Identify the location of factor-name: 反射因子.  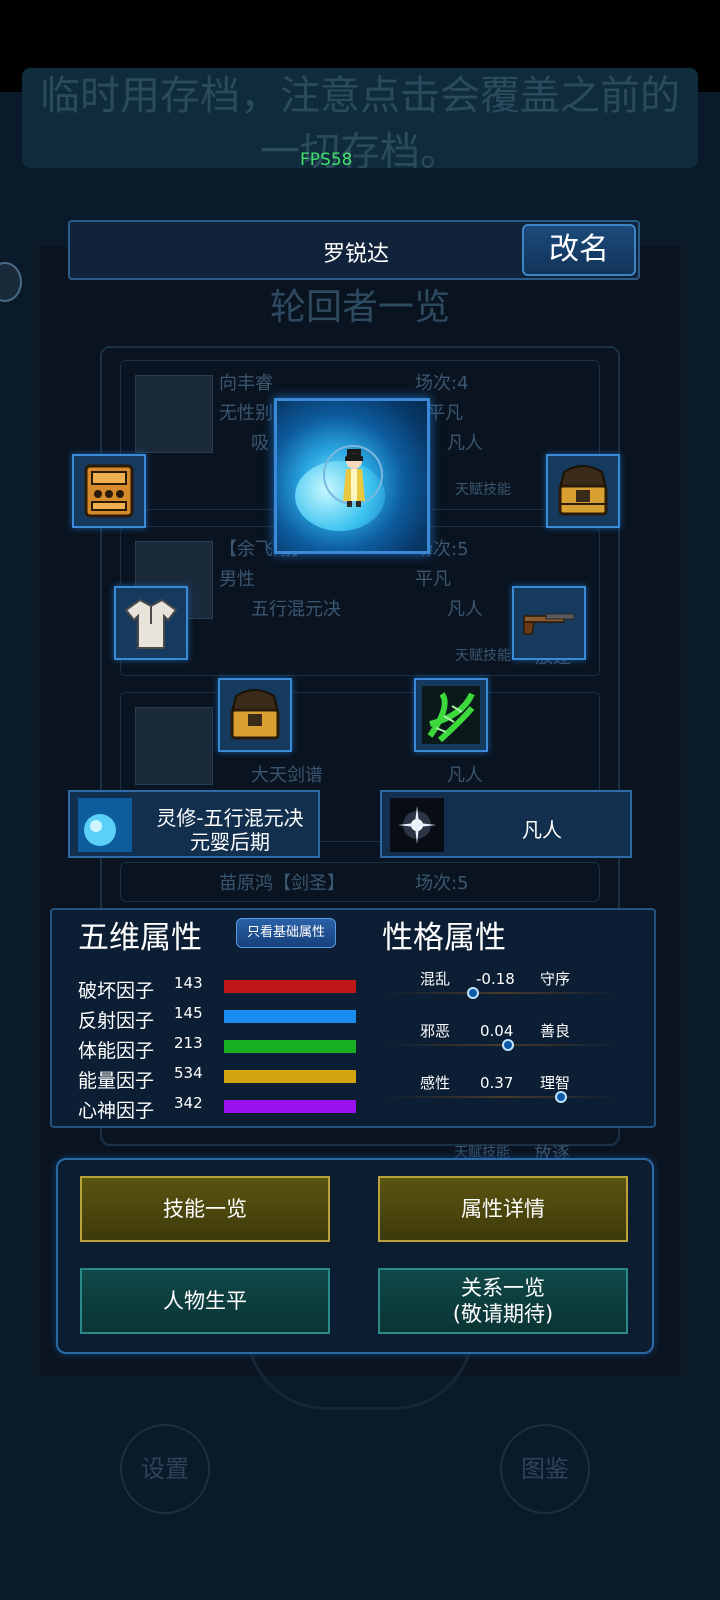
(116, 1021).